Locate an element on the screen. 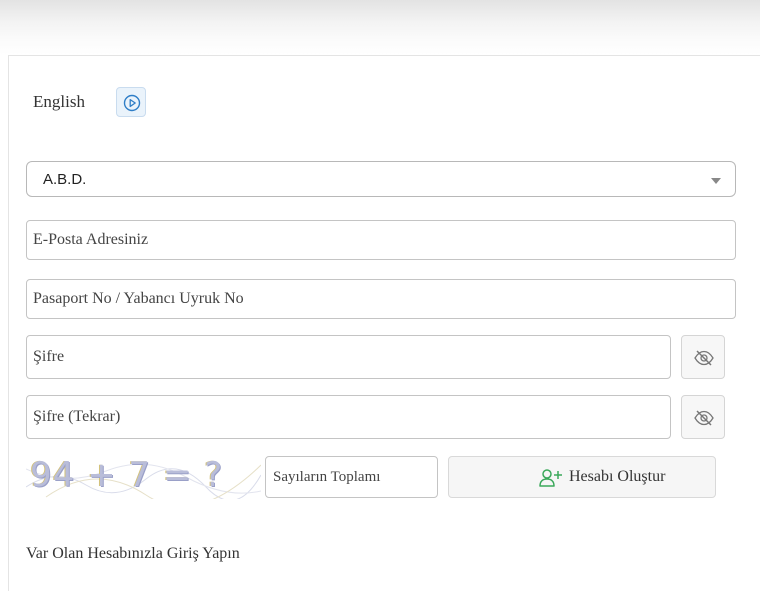 The height and width of the screenshot is (591, 760). password-visibility-toggle is located at coordinates (703, 357).